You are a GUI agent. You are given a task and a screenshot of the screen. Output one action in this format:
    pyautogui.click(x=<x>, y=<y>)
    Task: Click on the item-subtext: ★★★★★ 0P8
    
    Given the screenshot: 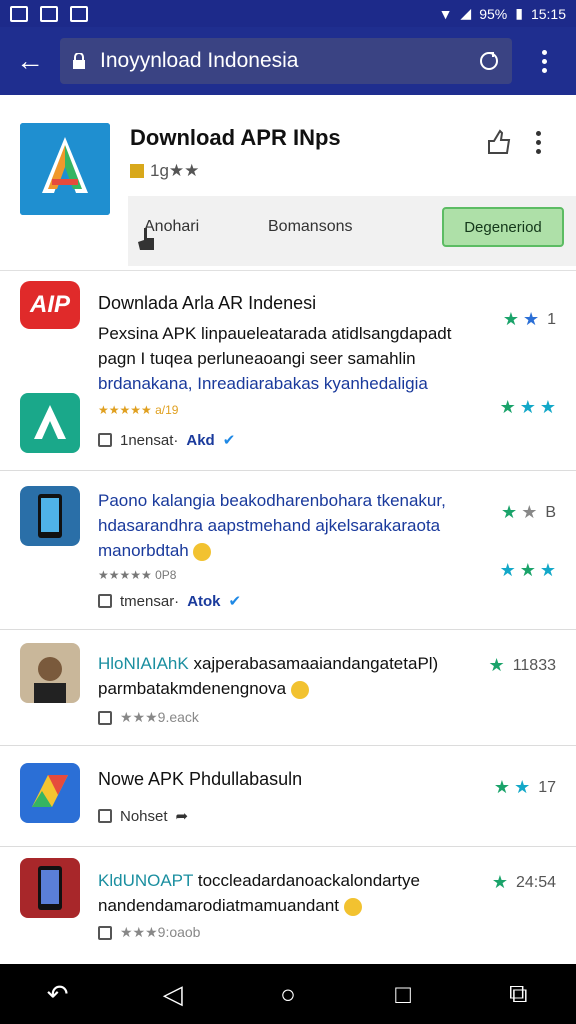 What is the action you would take?
    pyautogui.click(x=137, y=575)
    